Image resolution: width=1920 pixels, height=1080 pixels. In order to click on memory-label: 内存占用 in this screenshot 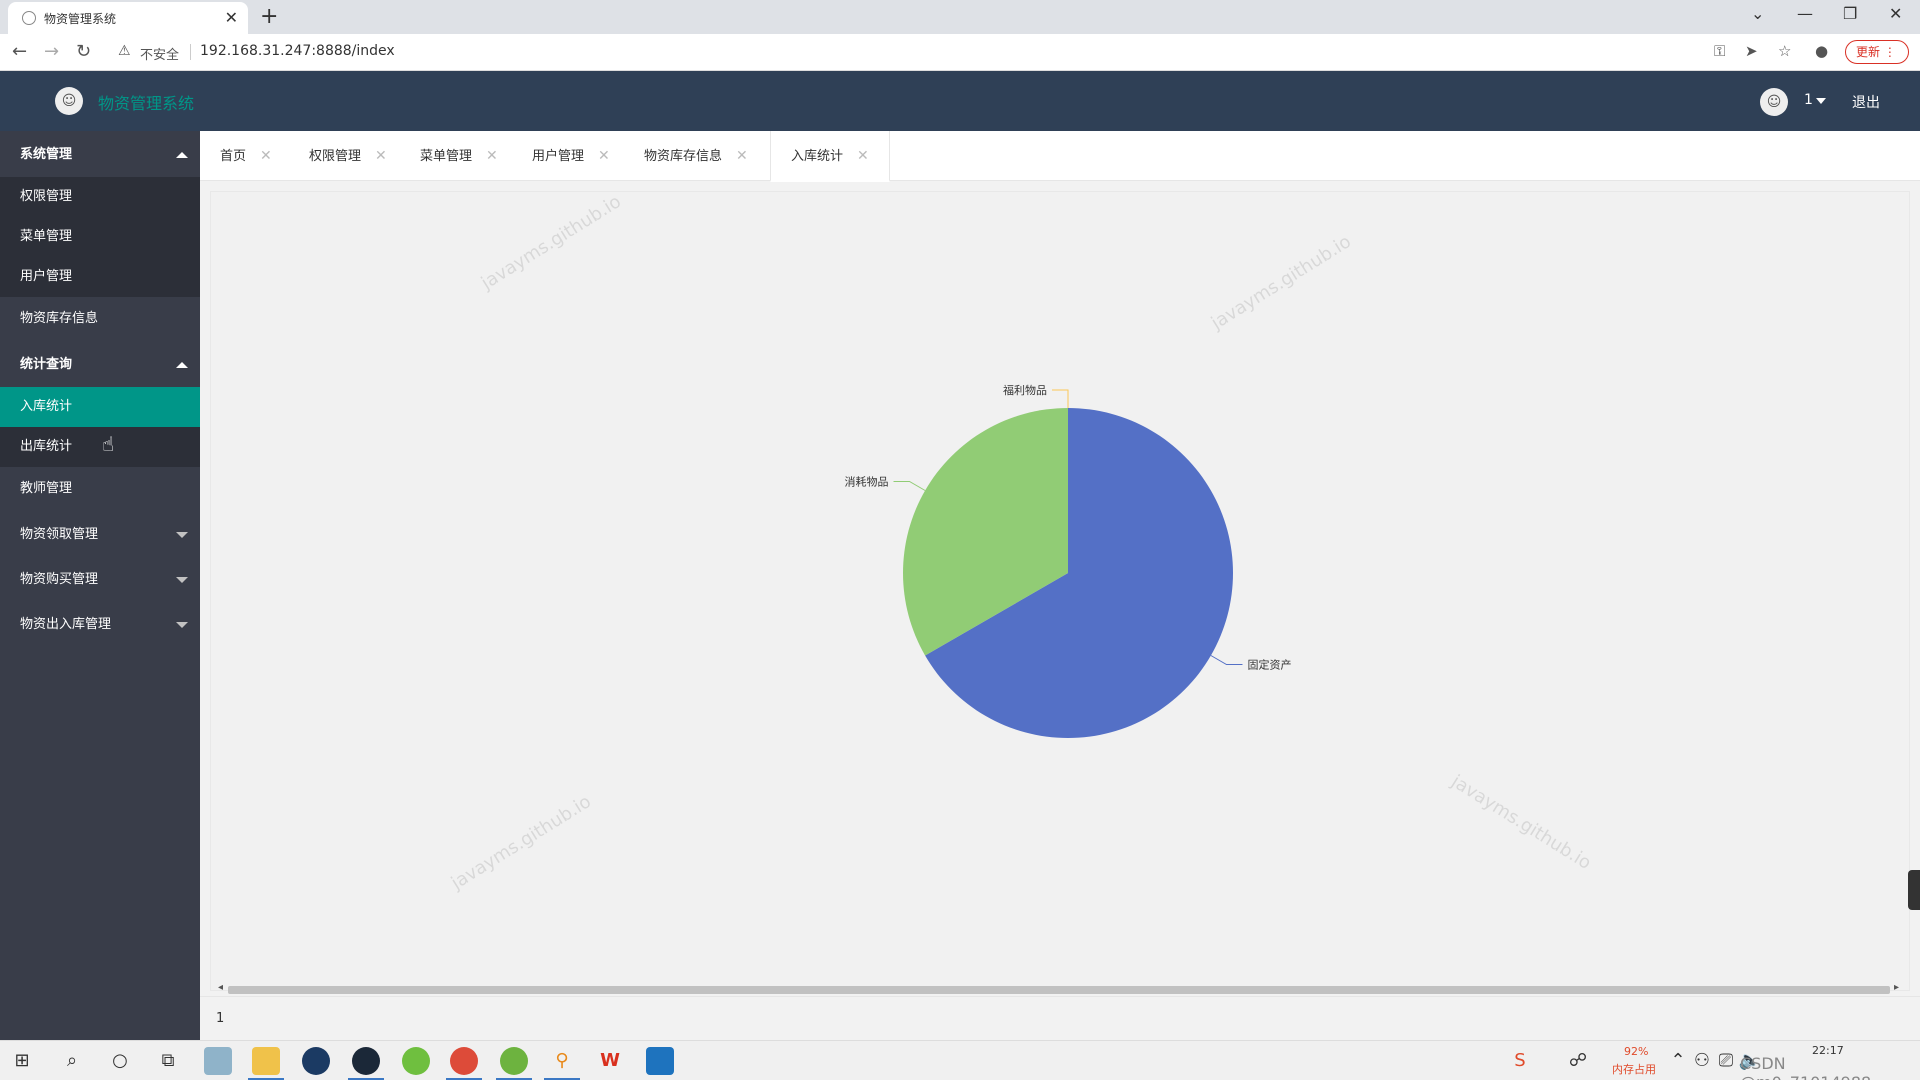, I will do `click(1634, 1069)`.